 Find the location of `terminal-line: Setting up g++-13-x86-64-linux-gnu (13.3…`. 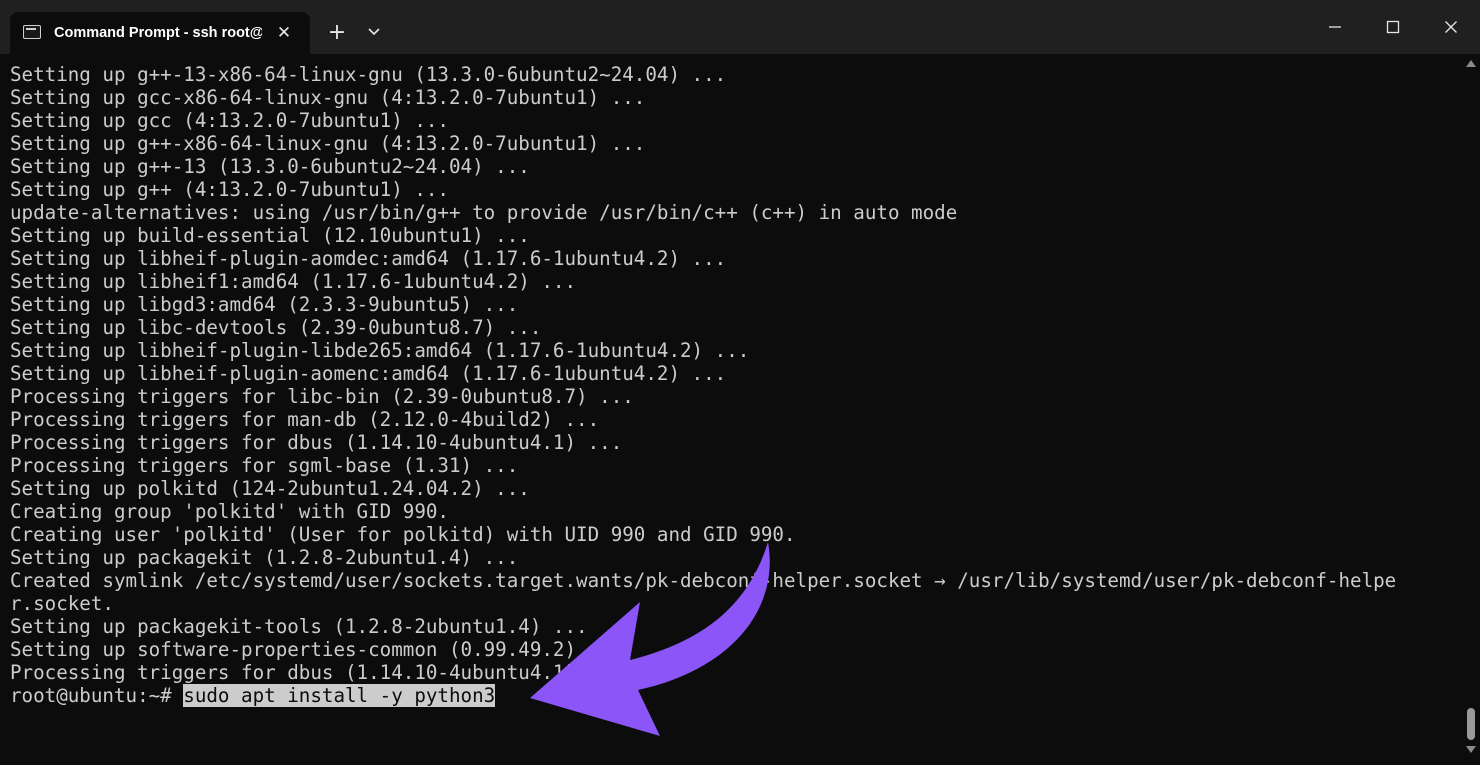

terminal-line: Setting up g++-13-x86-64-linux-gnu (13.3… is located at coordinates (368, 74).